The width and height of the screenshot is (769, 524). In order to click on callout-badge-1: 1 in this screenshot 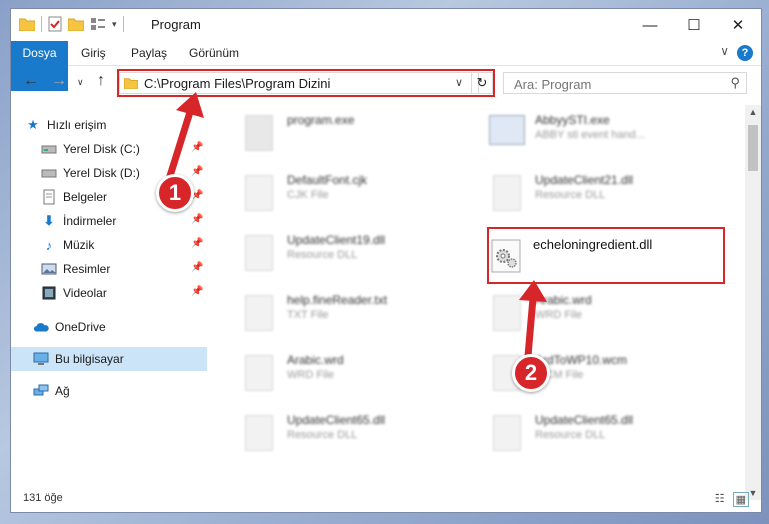, I will do `click(175, 193)`.